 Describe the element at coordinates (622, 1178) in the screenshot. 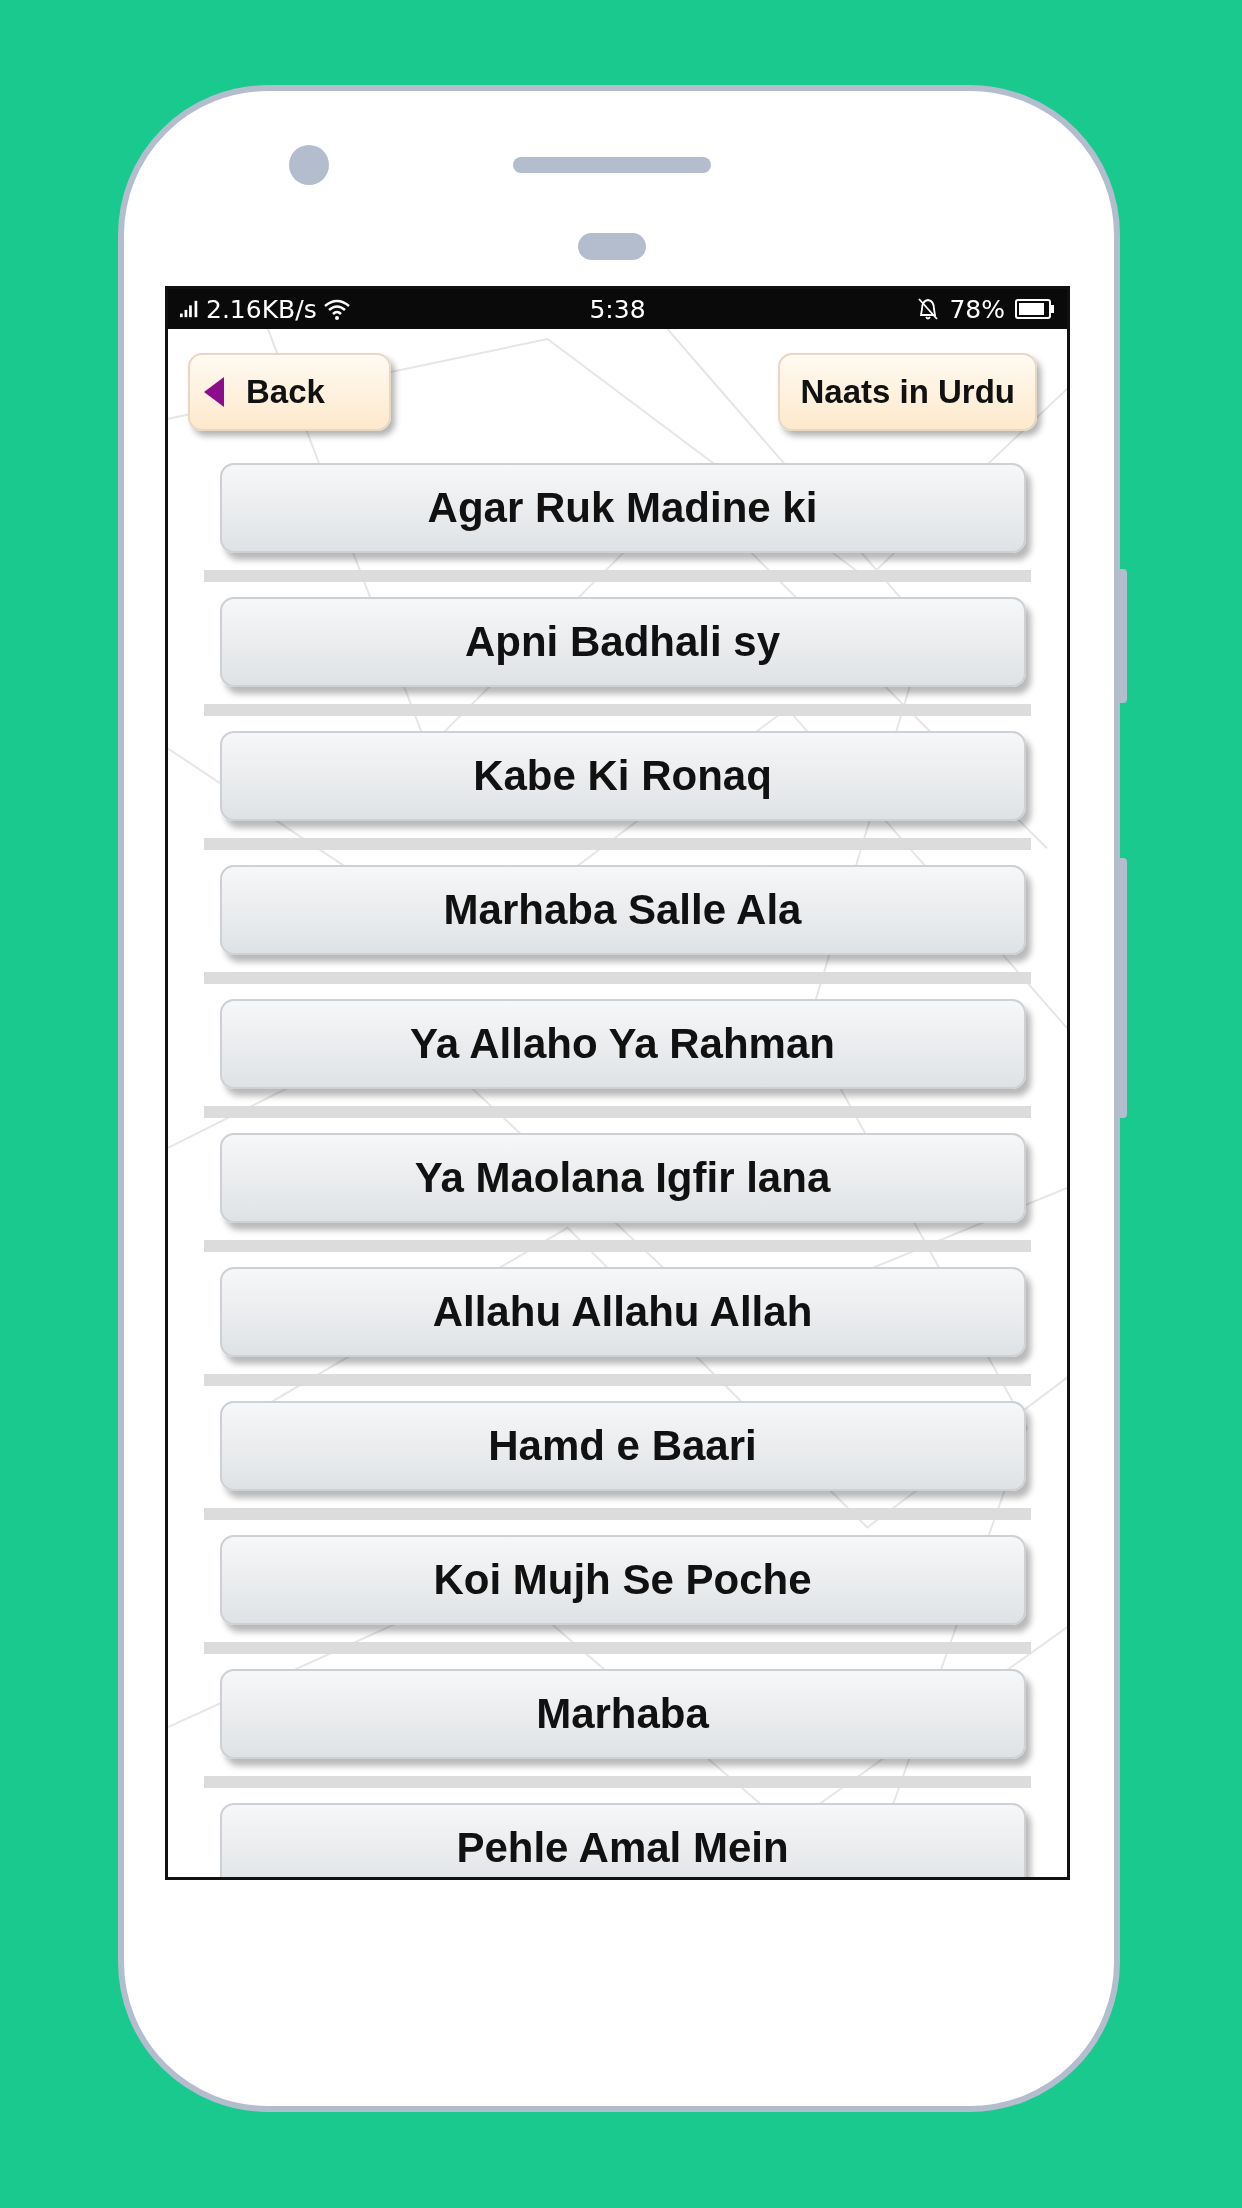

I see `naat-button: Ya Maolana Igfir lana` at that location.